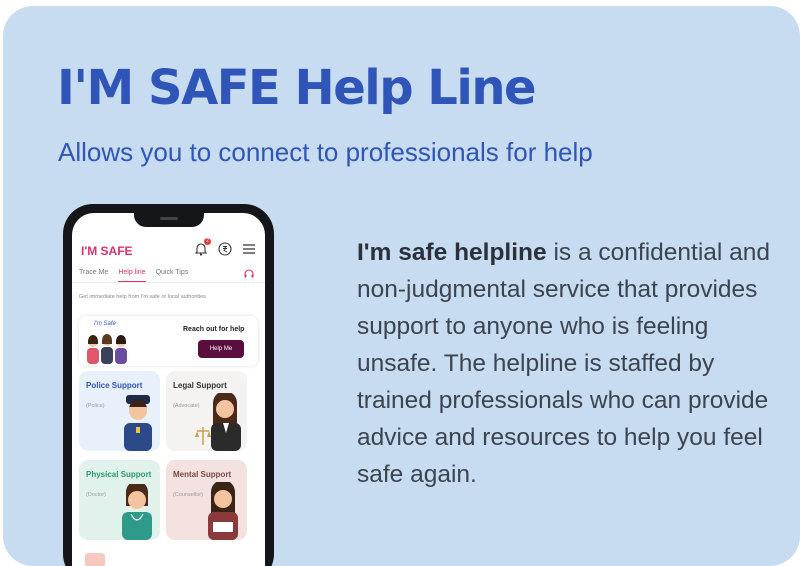  Describe the element at coordinates (188, 495) in the screenshot. I see `tile-sub: (Counsellor)` at that location.